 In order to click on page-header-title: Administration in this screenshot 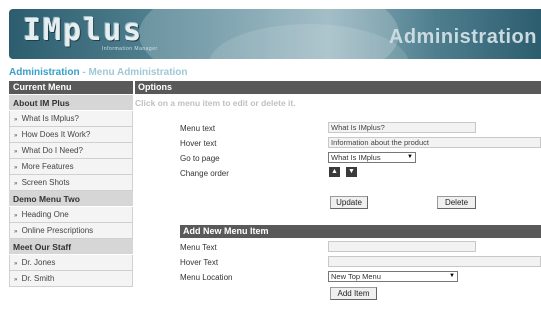, I will do `click(462, 37)`.